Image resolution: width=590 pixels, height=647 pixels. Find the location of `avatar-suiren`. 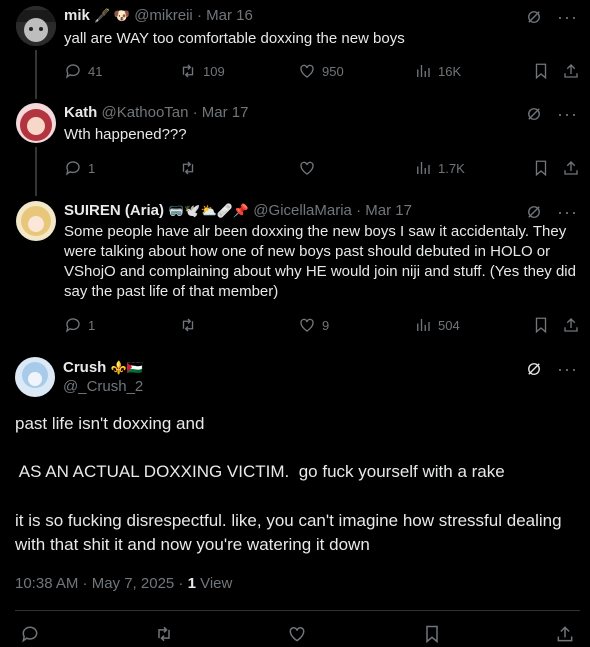

avatar-suiren is located at coordinates (36, 221).